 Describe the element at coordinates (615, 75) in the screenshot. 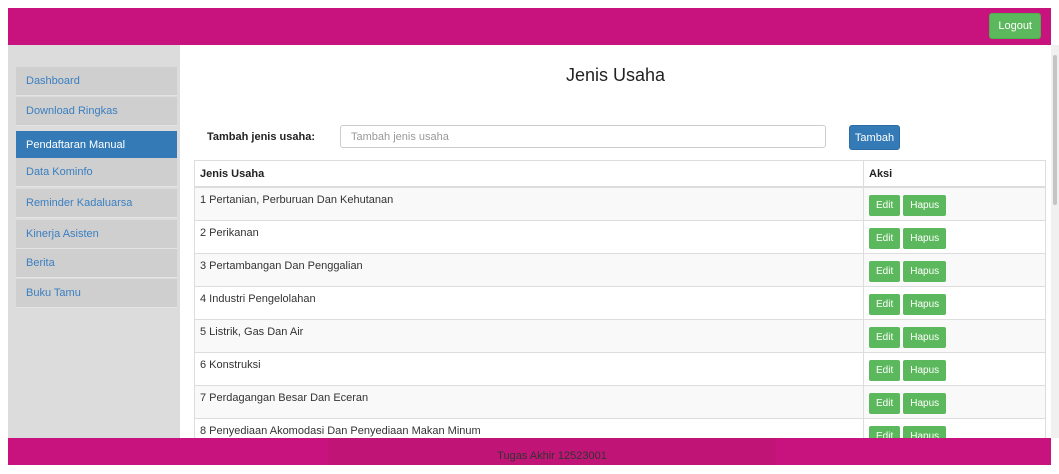

I see `page-title: Jenis Usaha` at that location.